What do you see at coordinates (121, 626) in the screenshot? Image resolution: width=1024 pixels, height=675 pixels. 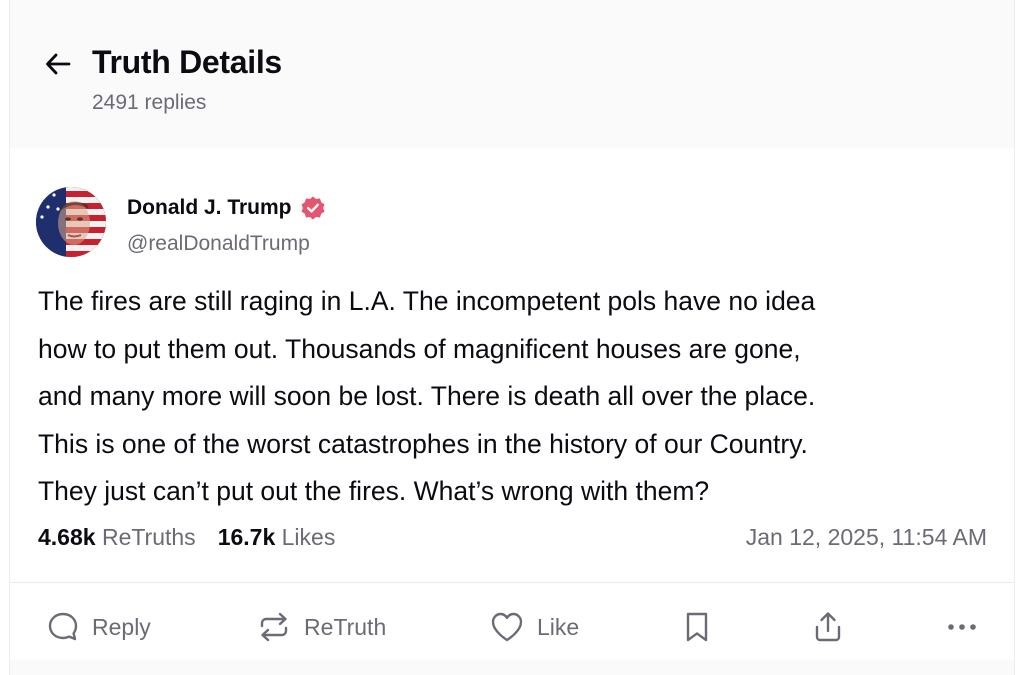 I see `reply-label: Reply` at bounding box center [121, 626].